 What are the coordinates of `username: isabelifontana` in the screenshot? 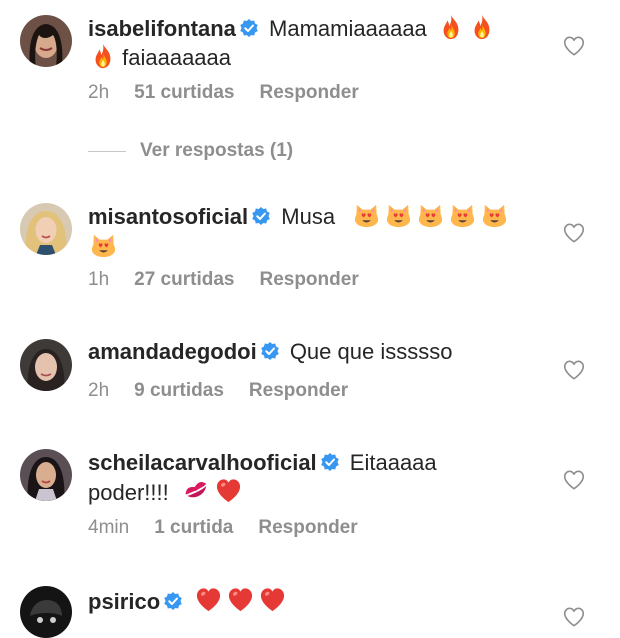 It's located at (162, 28).